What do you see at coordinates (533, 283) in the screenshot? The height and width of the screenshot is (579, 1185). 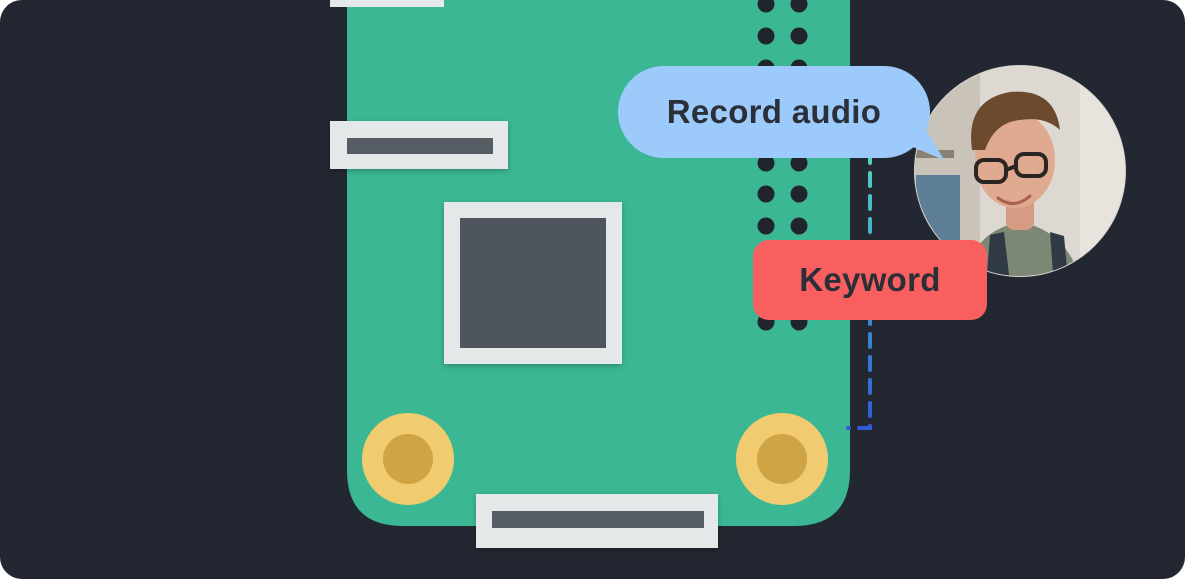 I see `processor-chip` at bounding box center [533, 283].